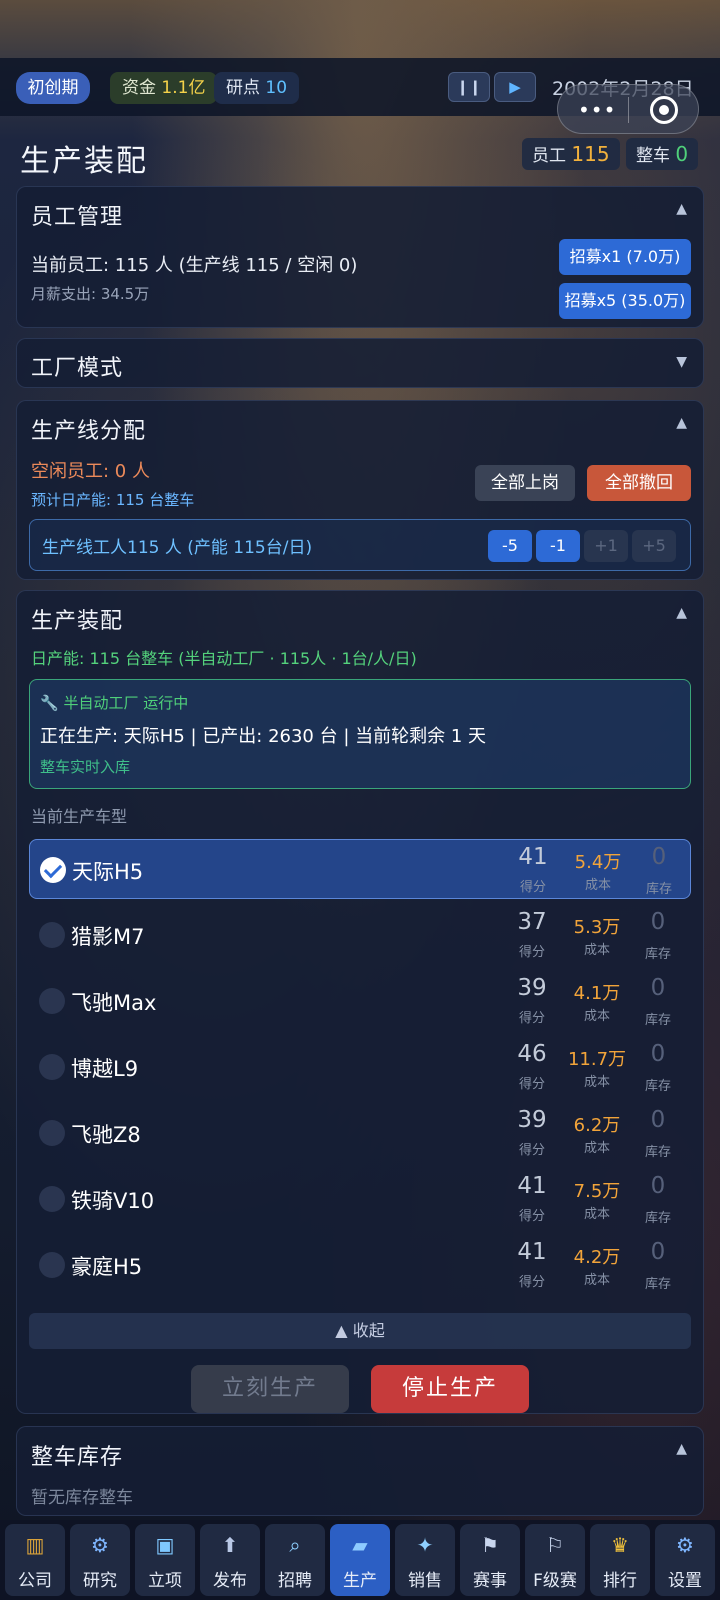 The image size is (720, 1600). What do you see at coordinates (490, 1581) in the screenshot?
I see `nav-label: 赛事` at bounding box center [490, 1581].